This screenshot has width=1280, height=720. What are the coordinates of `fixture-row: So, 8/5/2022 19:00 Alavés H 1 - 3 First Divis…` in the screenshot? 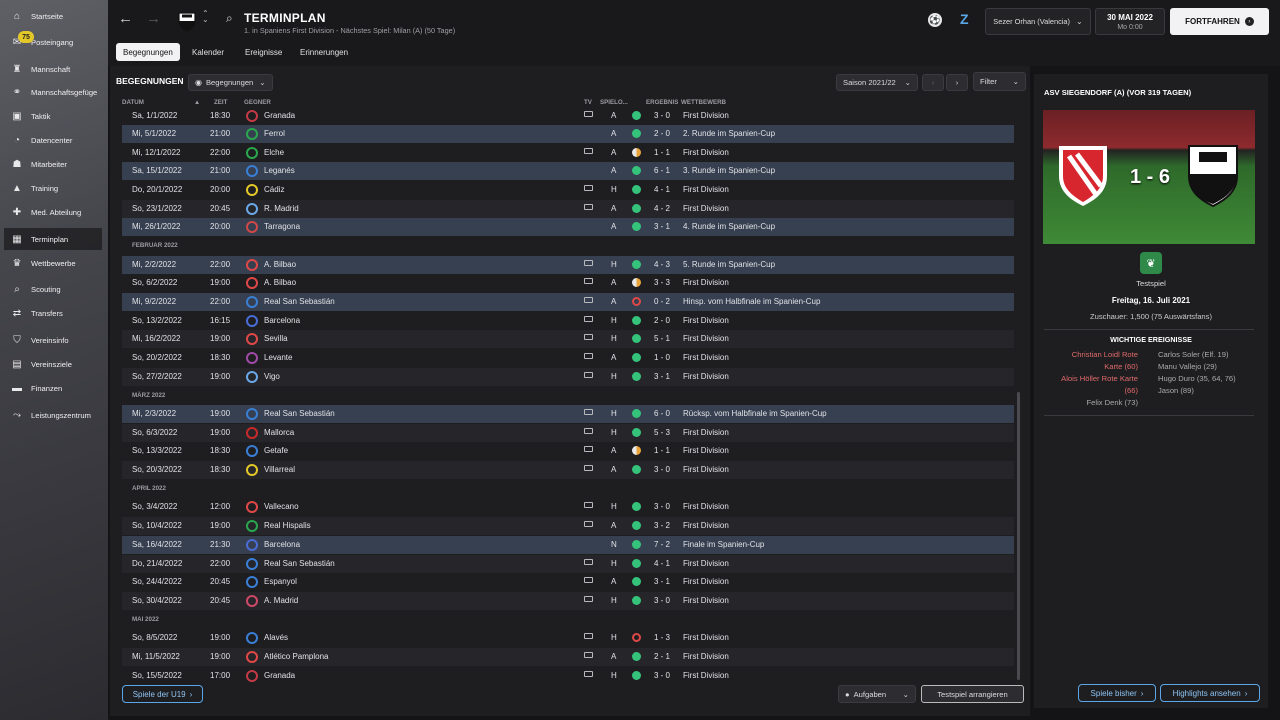 It's located at (568, 638).